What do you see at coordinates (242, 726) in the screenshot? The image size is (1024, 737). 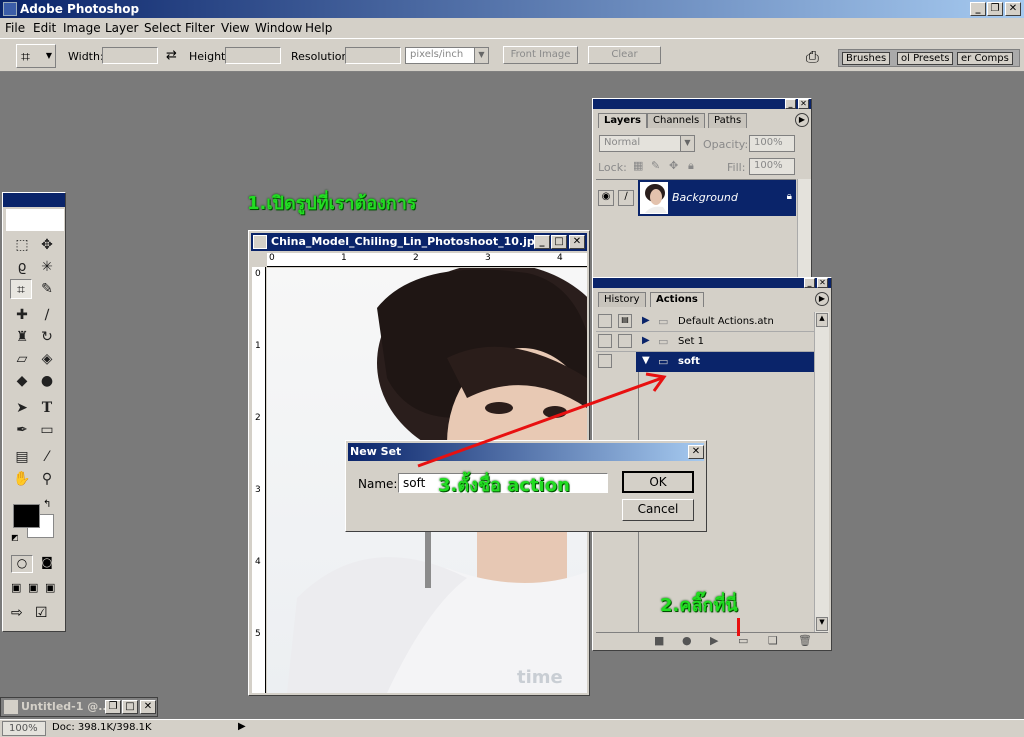 I see `status-menu-arrow-icon: ▶` at bounding box center [242, 726].